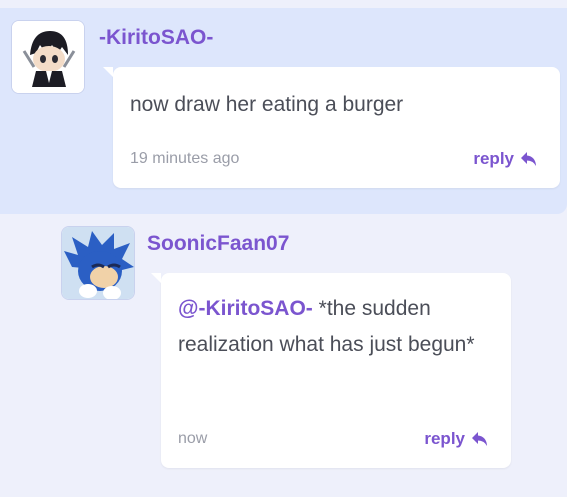  Describe the element at coordinates (156, 38) in the screenshot. I see `comment-author: -KiritoSAO-` at that location.